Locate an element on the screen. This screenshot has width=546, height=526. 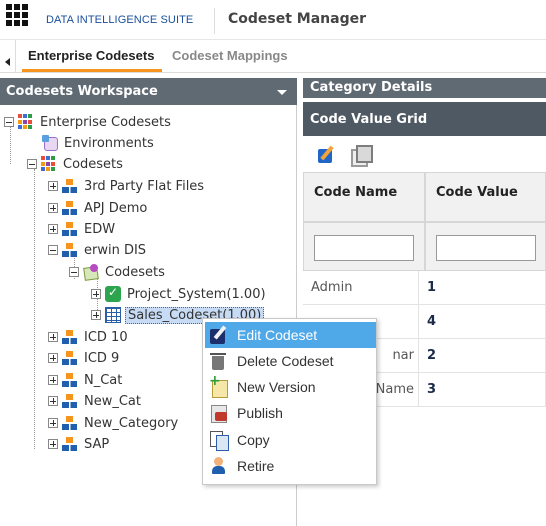
tree-node-label: APJ Demo is located at coordinates (116, 208).